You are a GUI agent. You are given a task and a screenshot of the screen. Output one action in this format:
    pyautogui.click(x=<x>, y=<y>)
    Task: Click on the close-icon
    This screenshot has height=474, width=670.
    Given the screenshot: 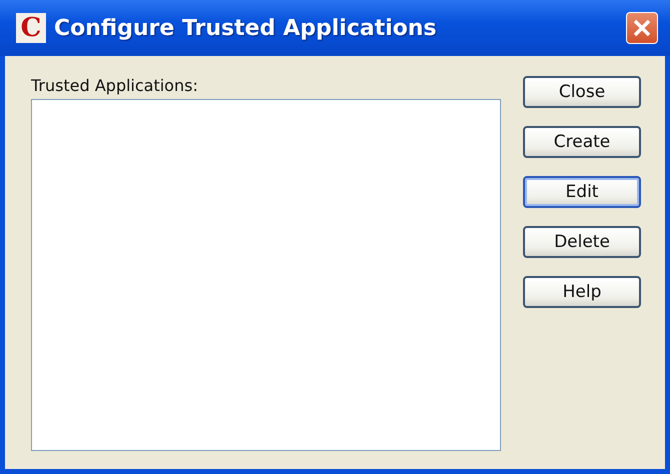 What is the action you would take?
    pyautogui.click(x=642, y=28)
    